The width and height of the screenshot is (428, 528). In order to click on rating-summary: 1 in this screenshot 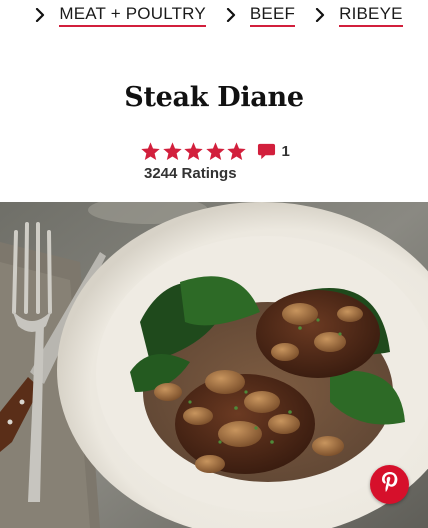, I will do `click(215, 151)`.